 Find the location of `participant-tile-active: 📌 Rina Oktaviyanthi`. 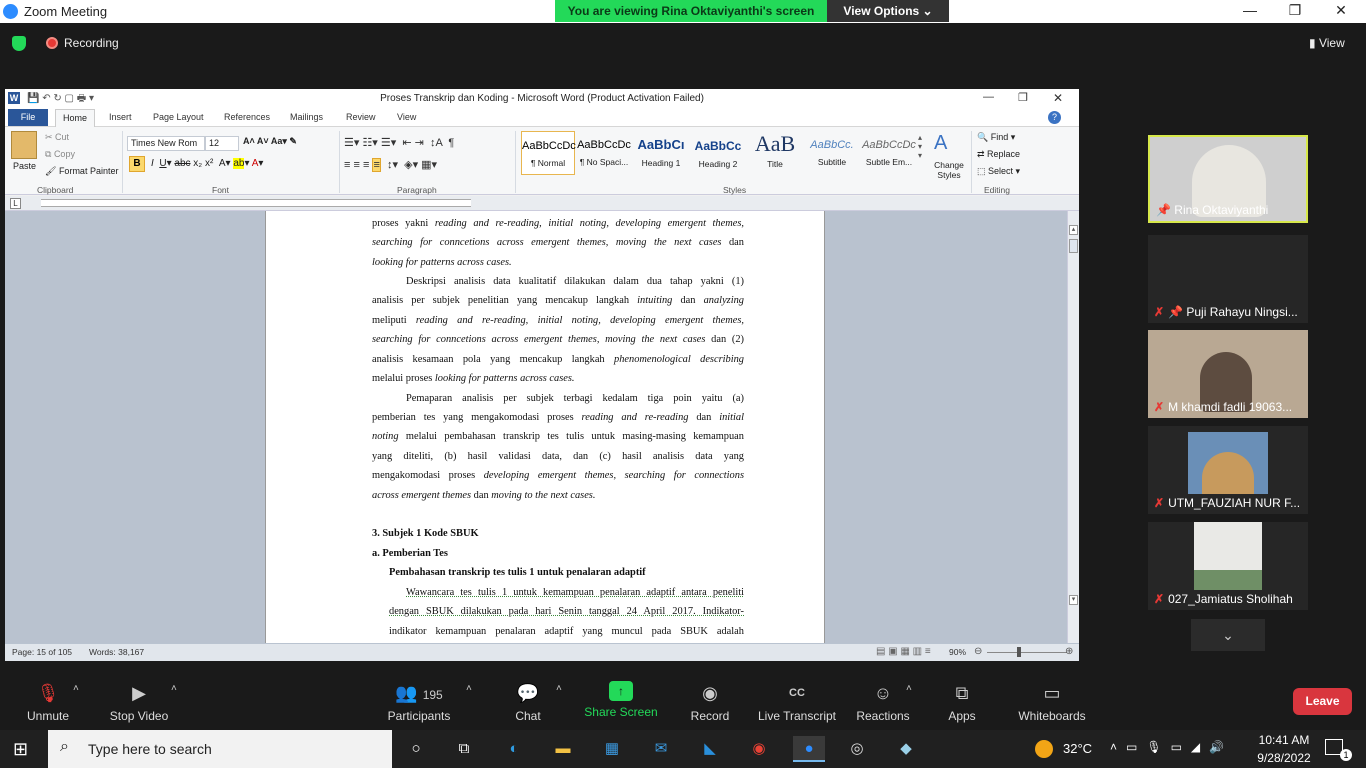

participant-tile-active: 📌 Rina Oktaviyanthi is located at coordinates (1228, 179).